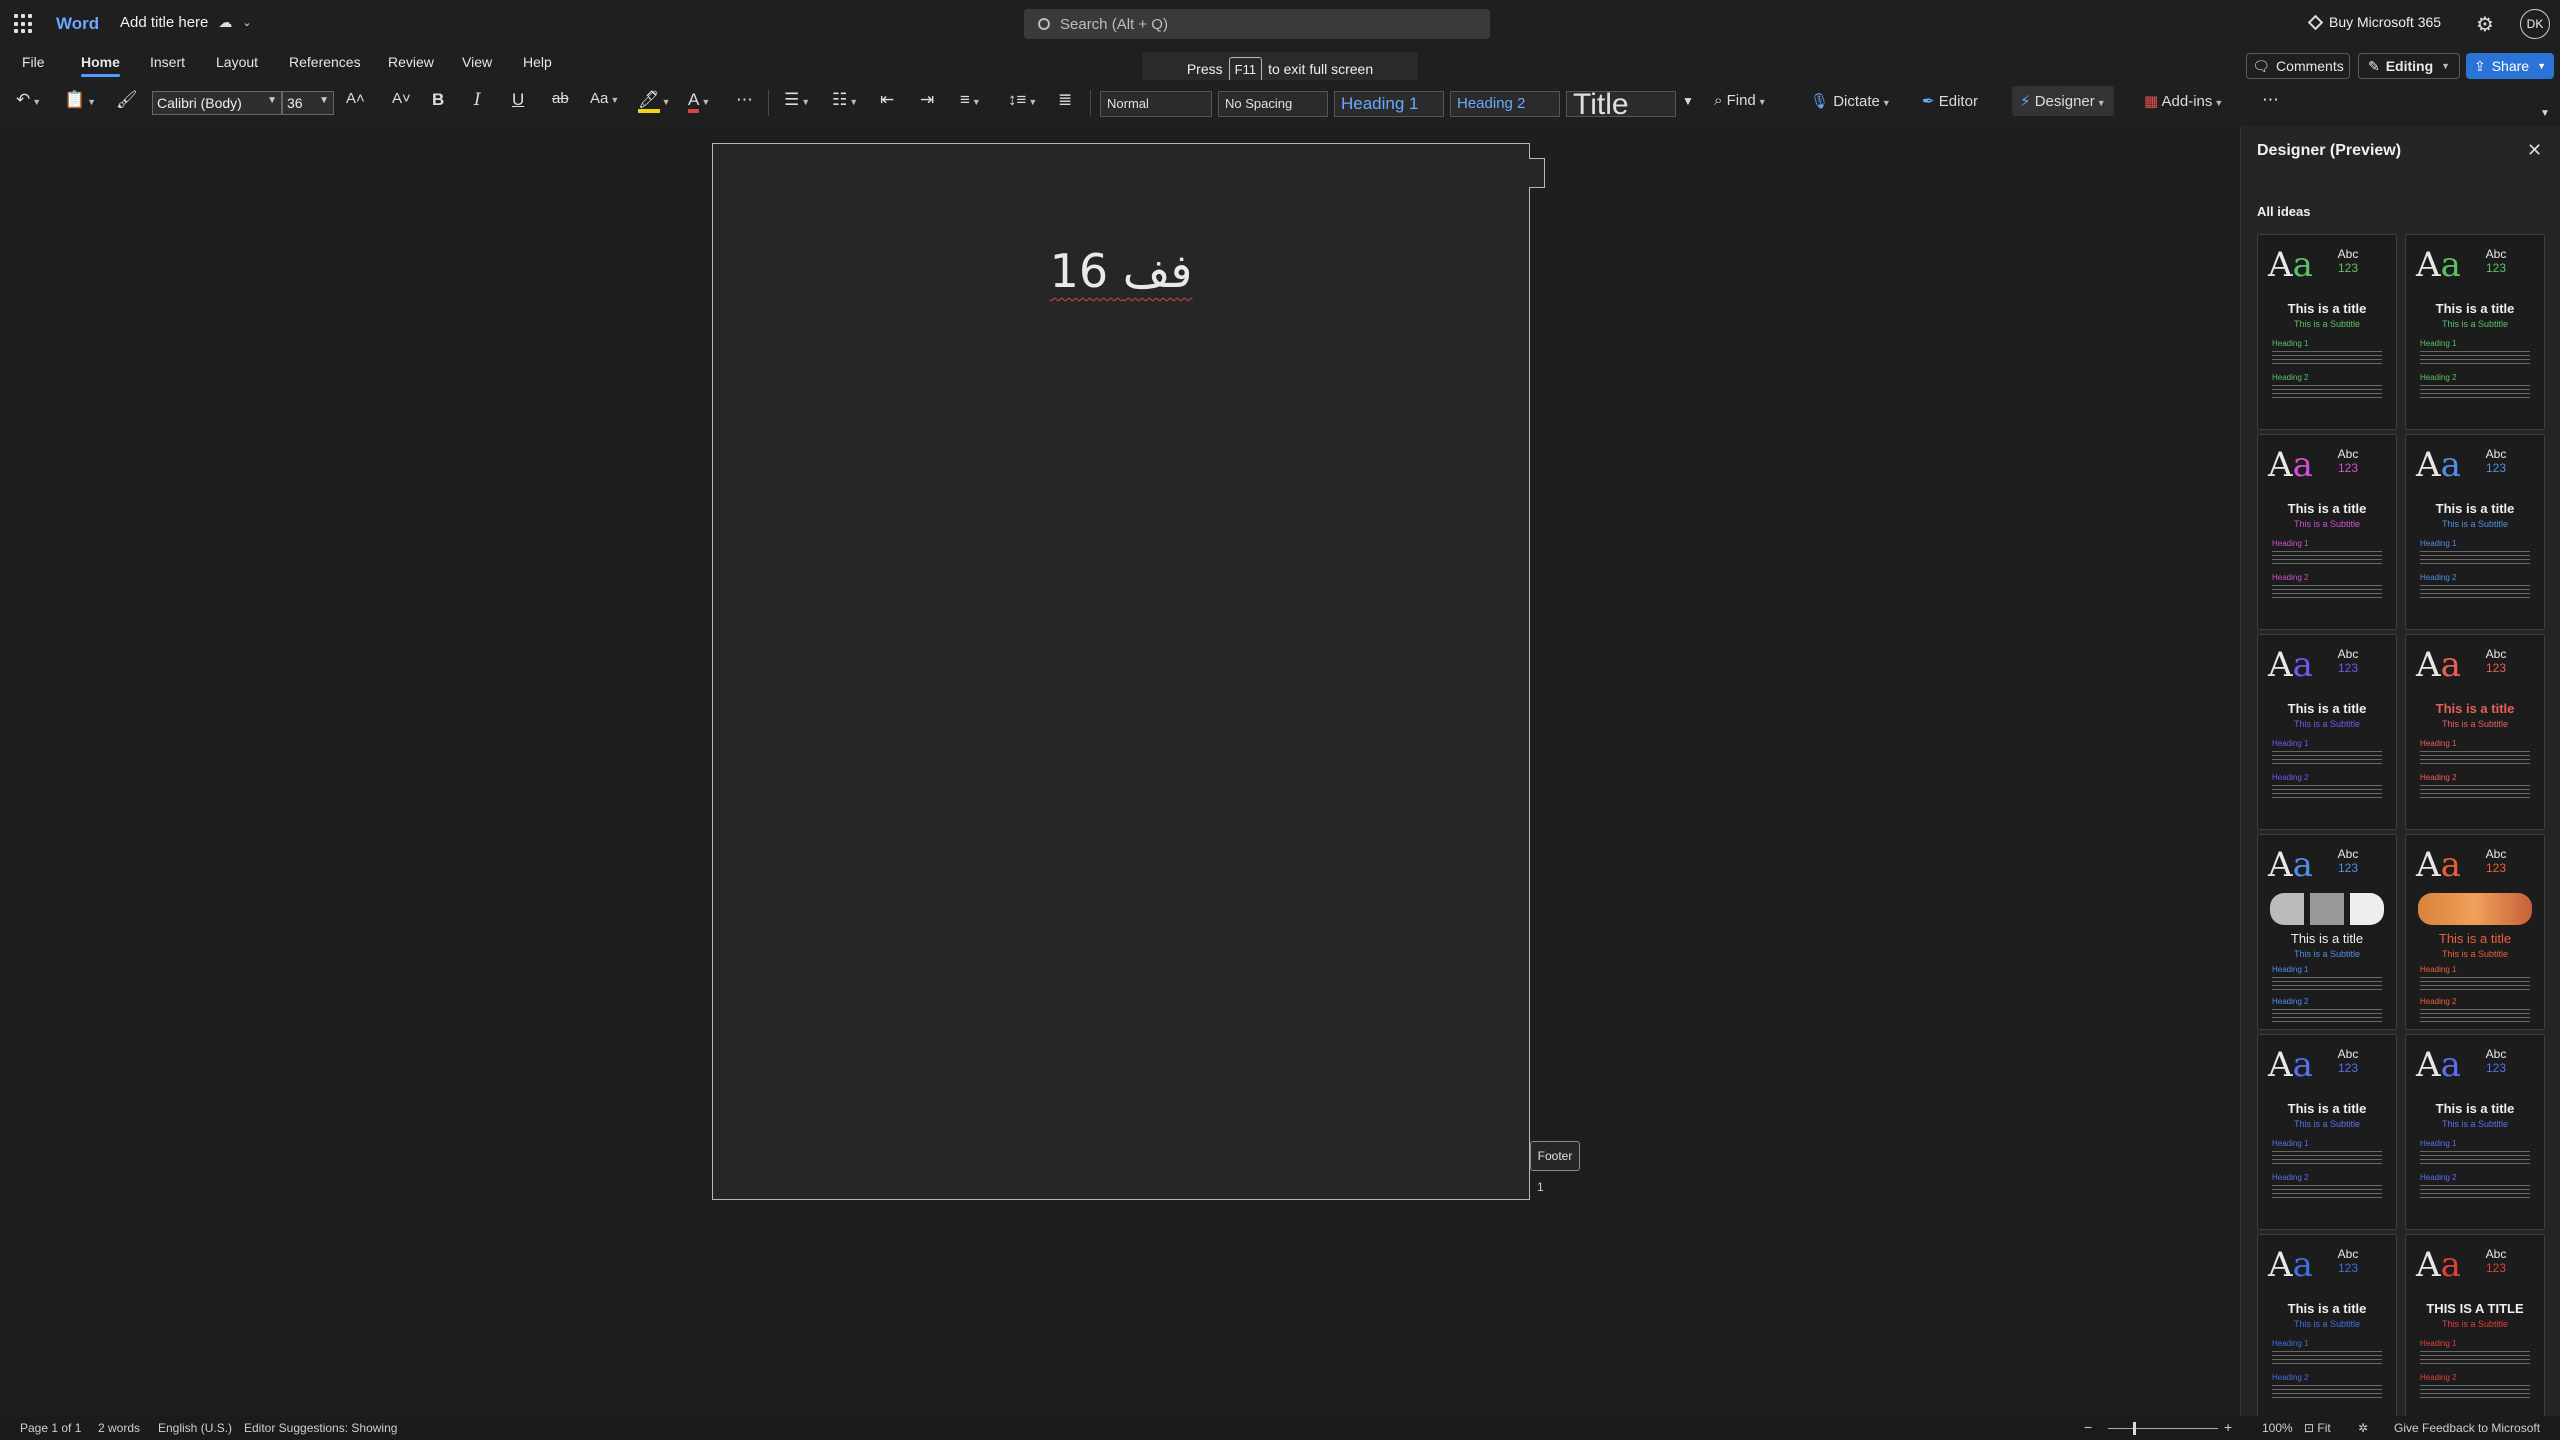 The height and width of the screenshot is (1440, 2560). Describe the element at coordinates (604, 98) in the screenshot. I see `change-case-icon: Aa ▼` at that location.